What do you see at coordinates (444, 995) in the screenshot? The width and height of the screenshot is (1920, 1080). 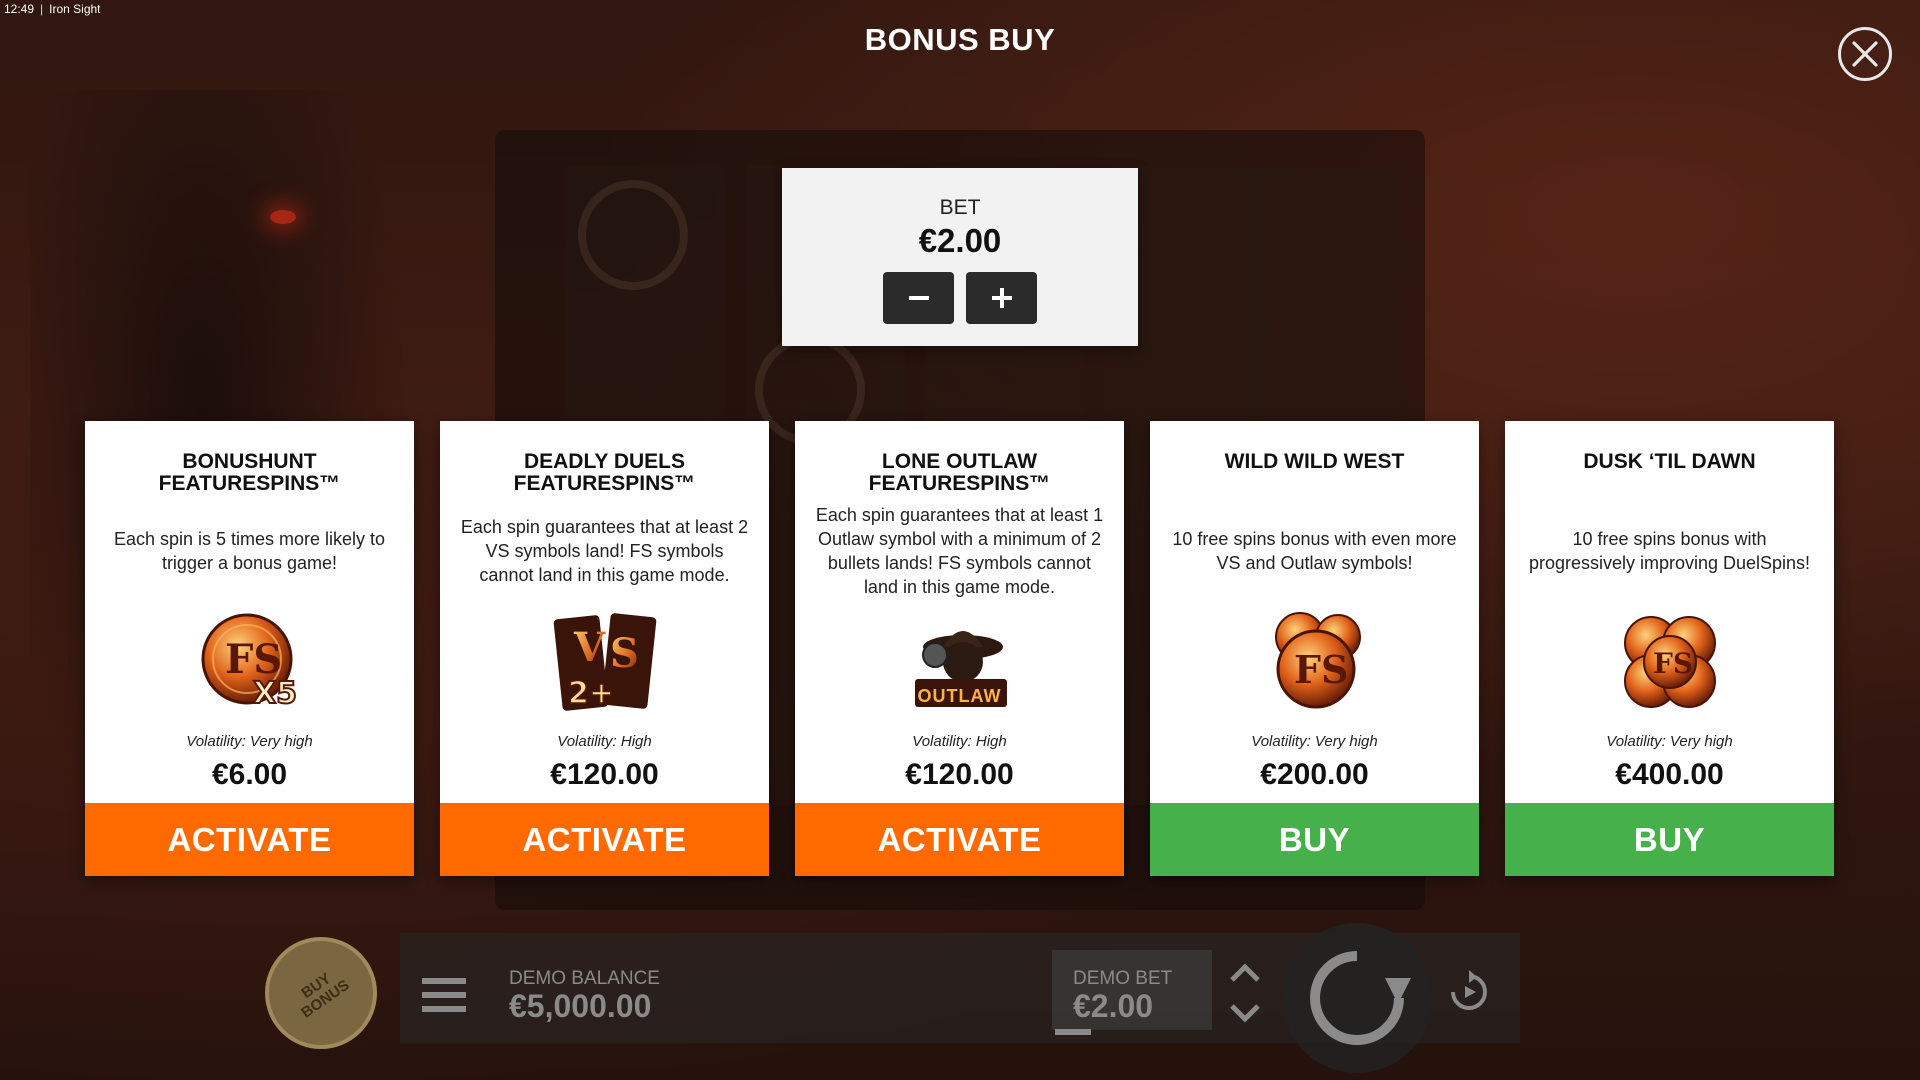 I see `hamburger-menu-icon` at bounding box center [444, 995].